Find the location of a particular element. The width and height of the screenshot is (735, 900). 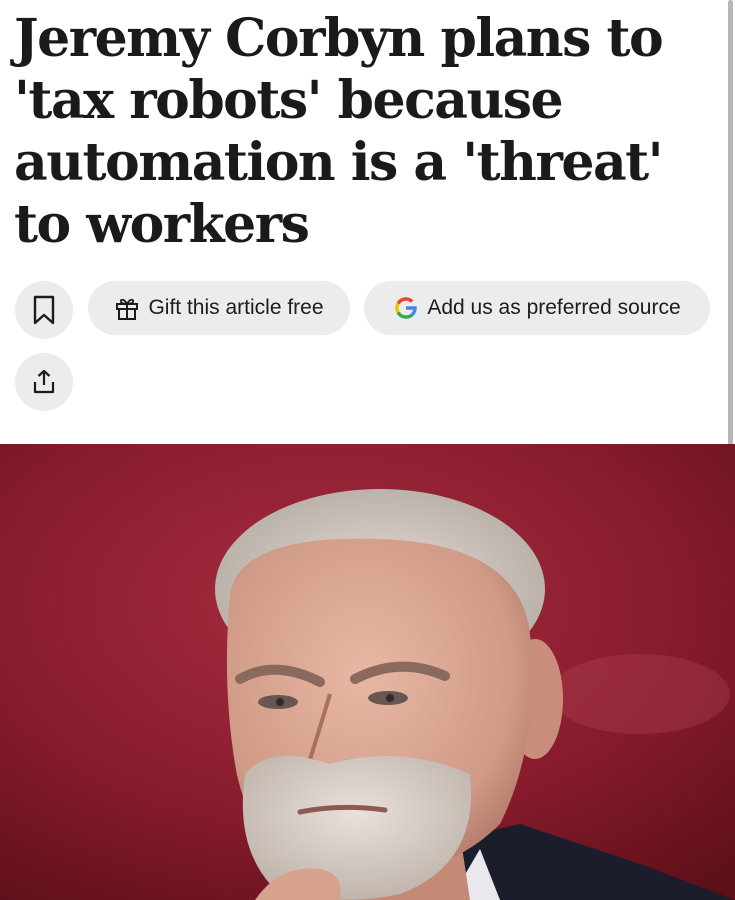

preferred-source-button: Add us as preferred source is located at coordinates (537, 308).